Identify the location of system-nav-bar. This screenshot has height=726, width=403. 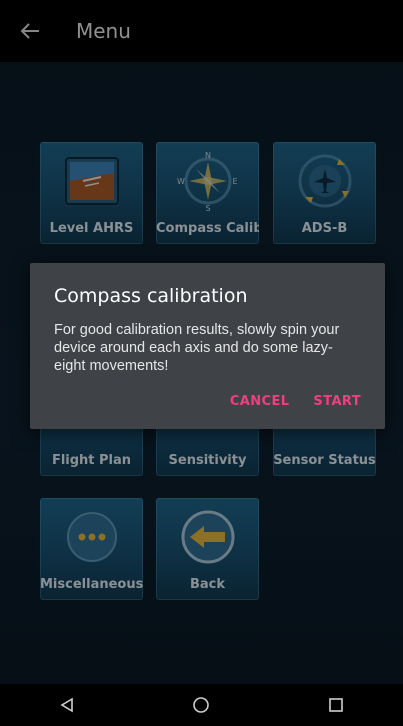
(201, 705).